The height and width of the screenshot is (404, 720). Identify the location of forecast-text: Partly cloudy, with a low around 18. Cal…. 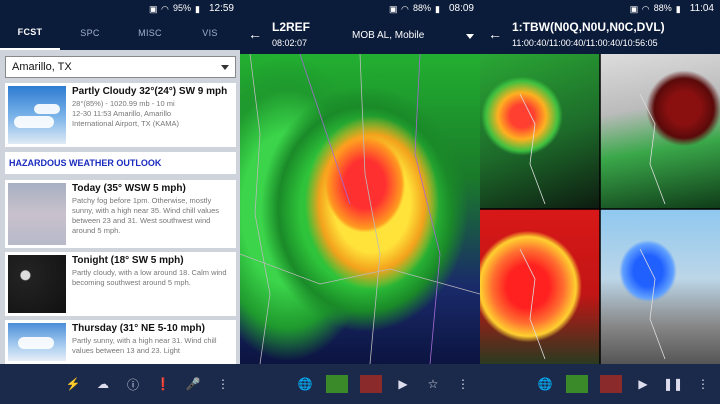
(149, 277).